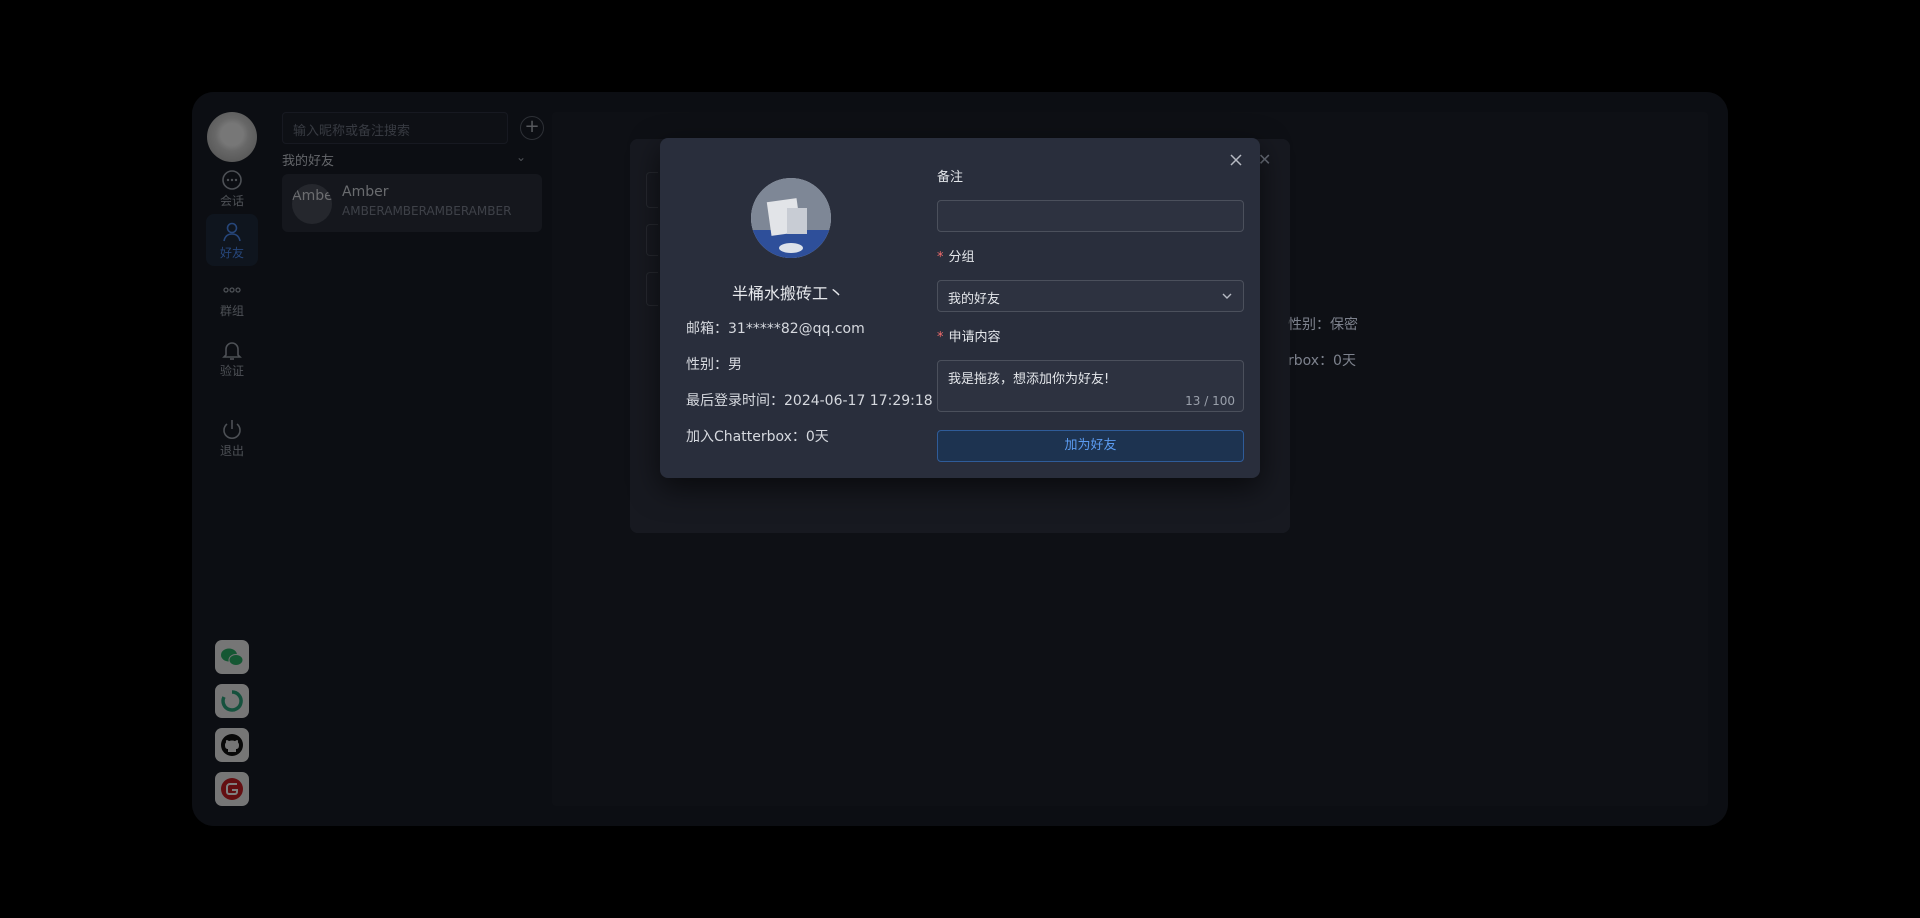 This screenshot has width=1920, height=918. What do you see at coordinates (809, 401) in the screenshot?
I see `profile-last-login: 最后登录时间：2024-06-17 17:29:18` at bounding box center [809, 401].